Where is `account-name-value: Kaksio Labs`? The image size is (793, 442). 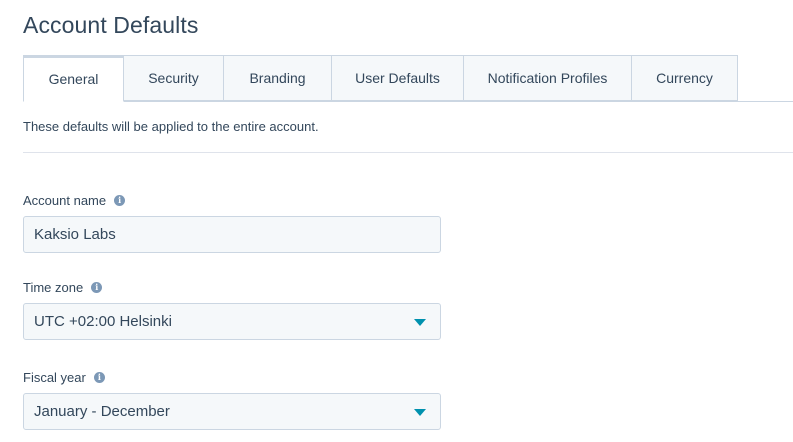
account-name-value: Kaksio Labs is located at coordinates (75, 234).